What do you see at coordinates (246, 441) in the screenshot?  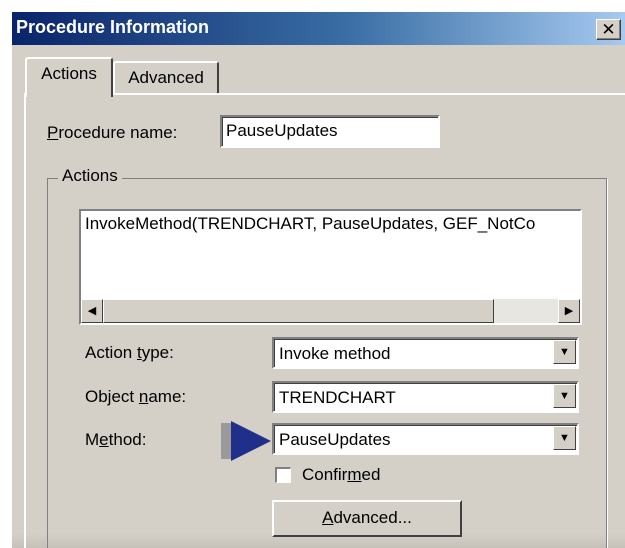 I see `pointer-arrow-icon` at bounding box center [246, 441].